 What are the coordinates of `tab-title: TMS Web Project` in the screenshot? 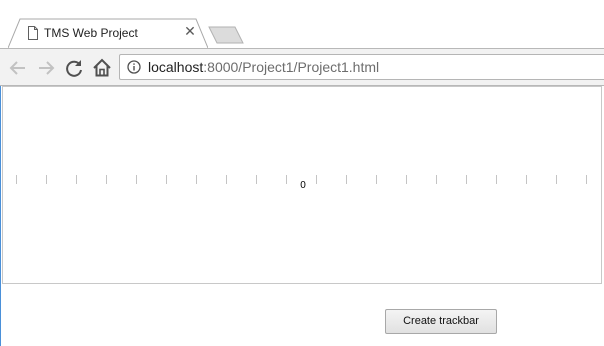 It's located at (91, 33).